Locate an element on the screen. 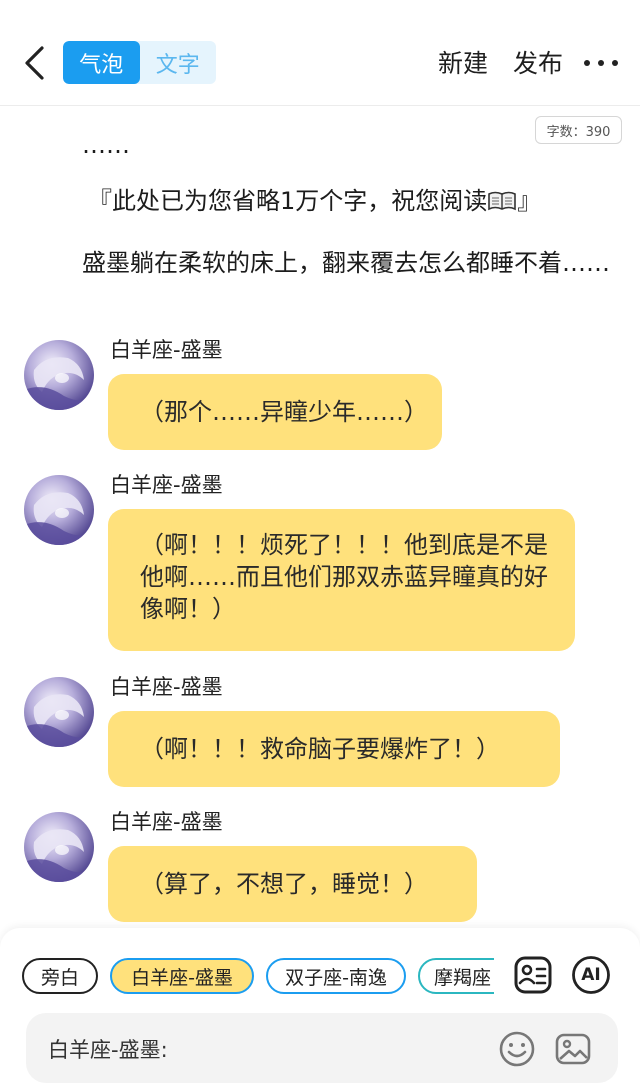 The height and width of the screenshot is (1089, 640). more-horizontal-icon is located at coordinates (587, 63).